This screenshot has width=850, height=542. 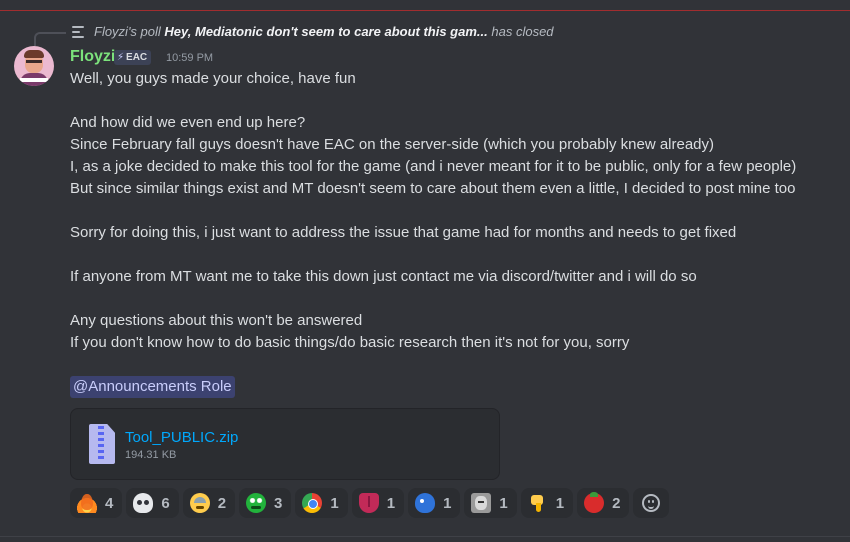 I want to click on reaction-tongue: 1, so click(x=378, y=503).